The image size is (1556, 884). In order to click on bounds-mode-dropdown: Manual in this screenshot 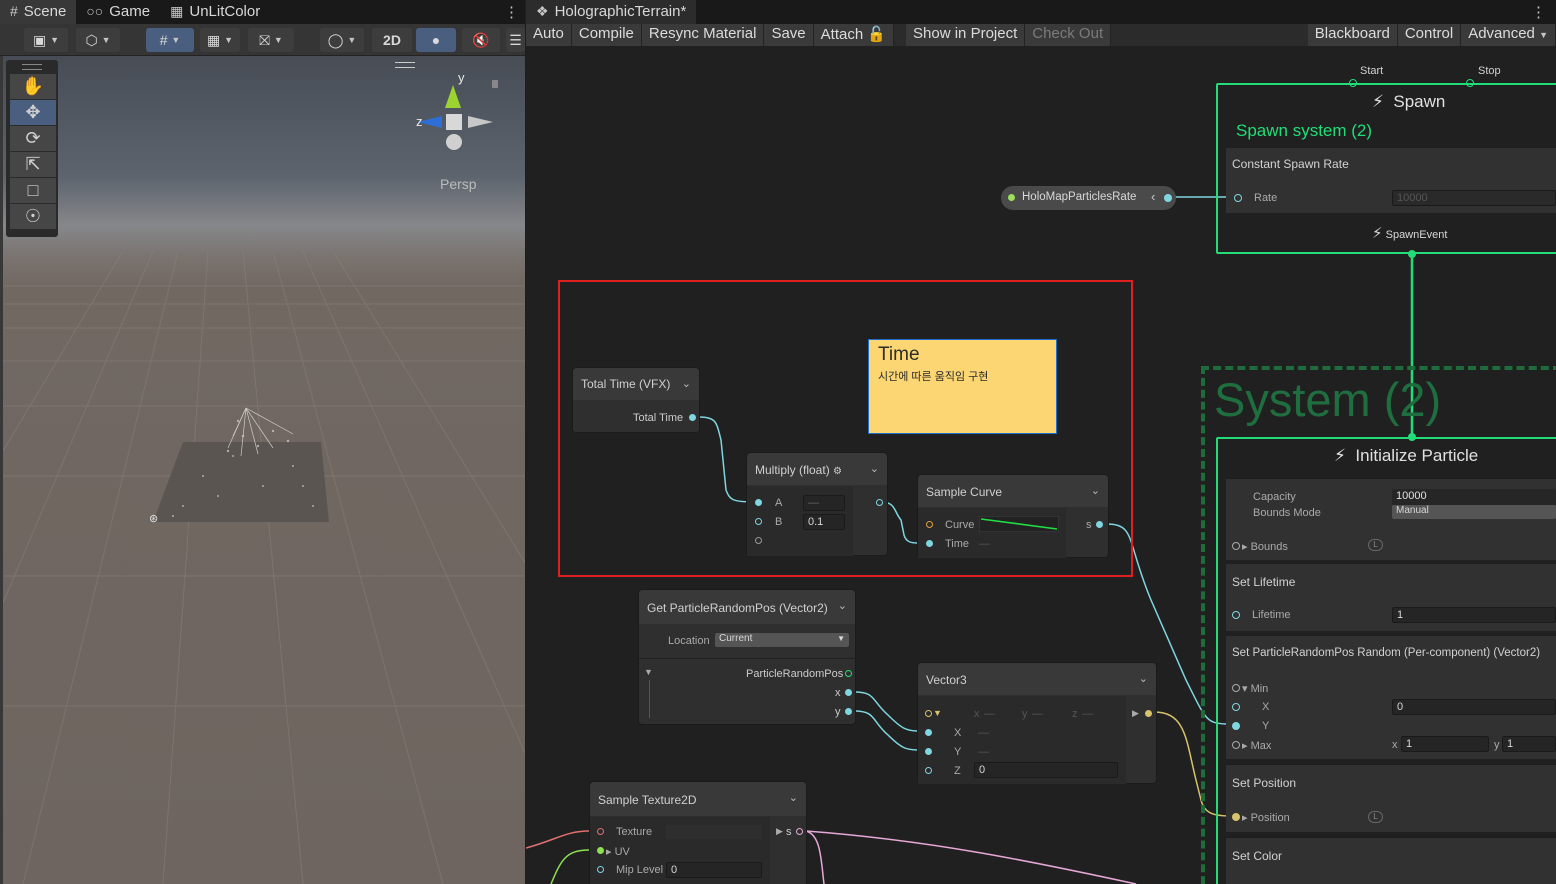, I will do `click(1474, 512)`.